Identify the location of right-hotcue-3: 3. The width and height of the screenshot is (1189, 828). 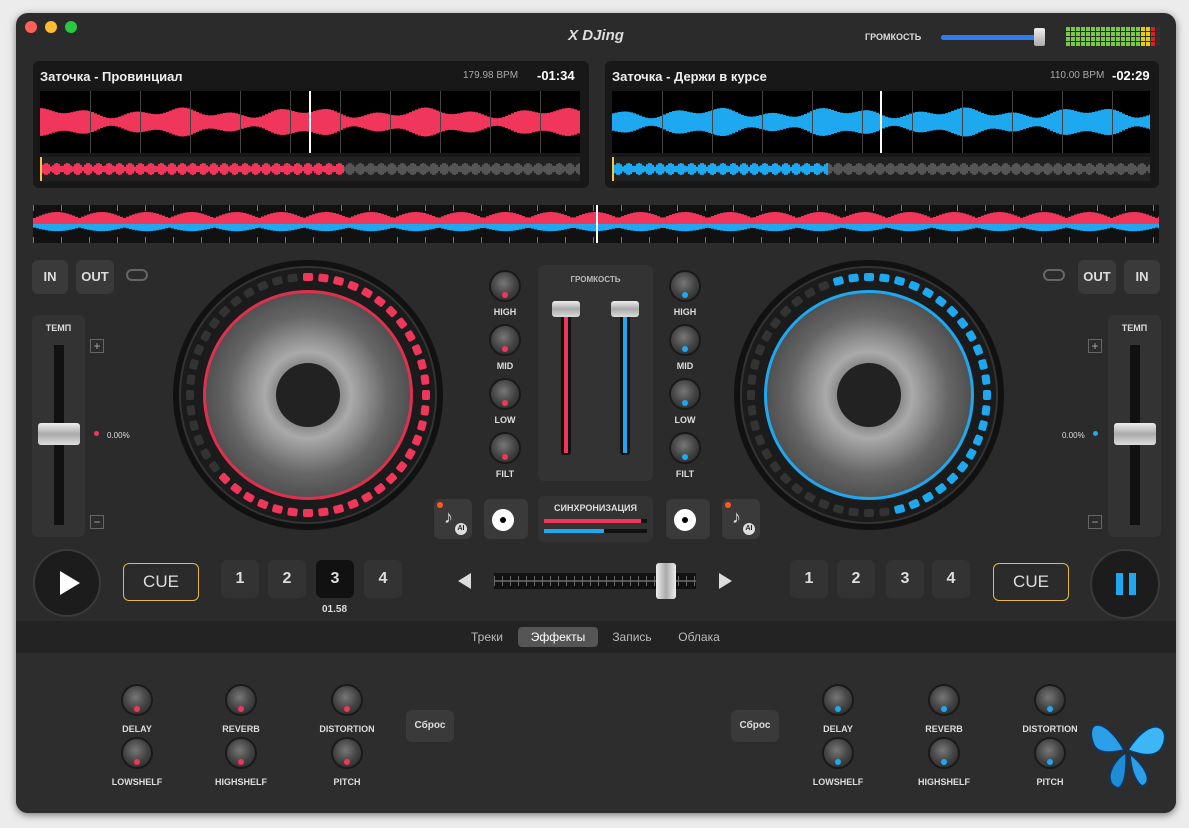
(905, 579).